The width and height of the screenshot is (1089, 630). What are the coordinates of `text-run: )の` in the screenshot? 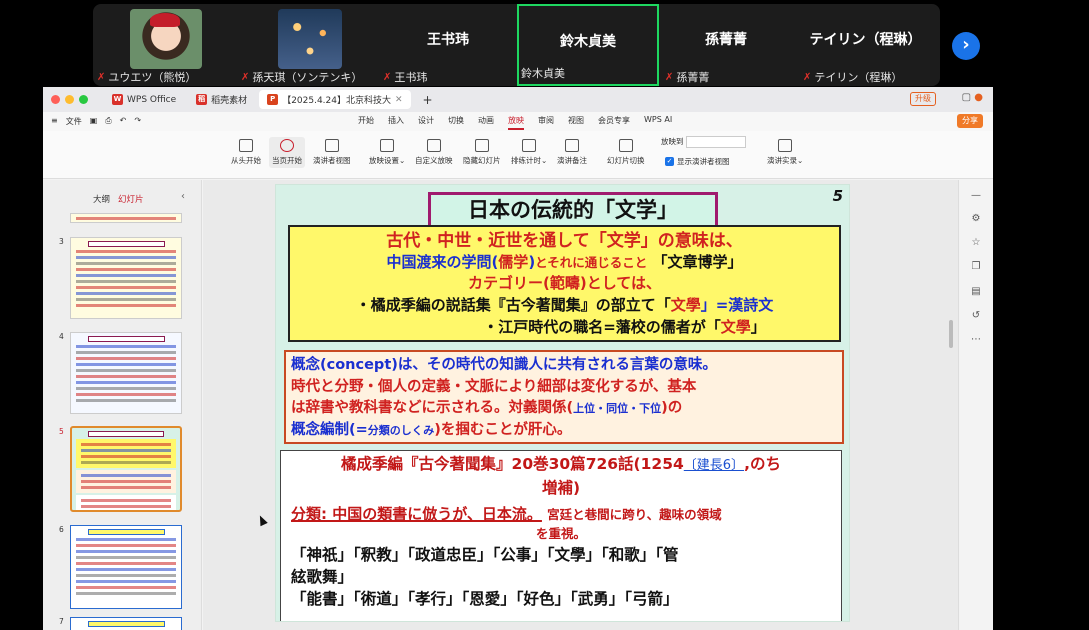 It's located at (672, 408).